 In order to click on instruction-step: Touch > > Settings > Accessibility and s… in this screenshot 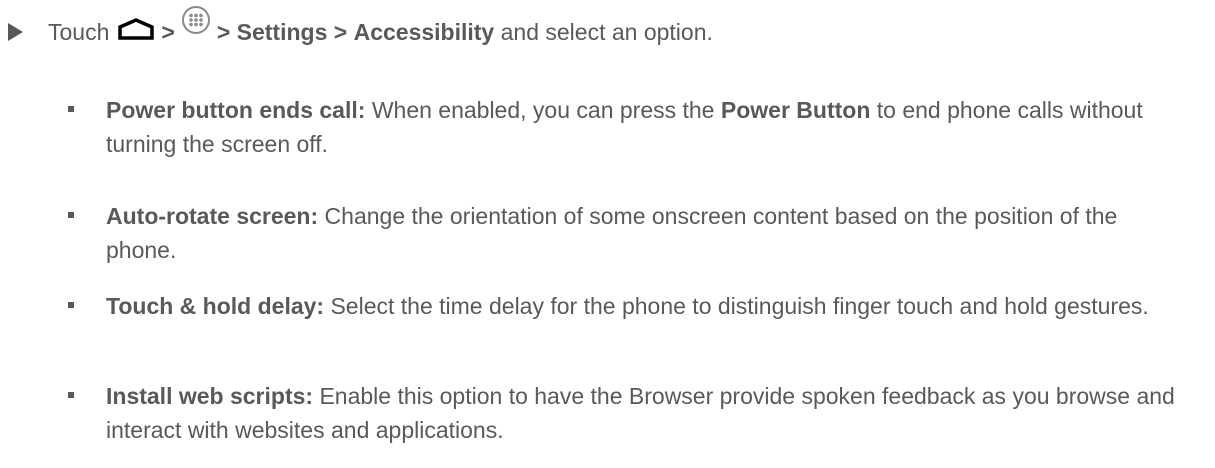, I will do `click(600, 28)`.